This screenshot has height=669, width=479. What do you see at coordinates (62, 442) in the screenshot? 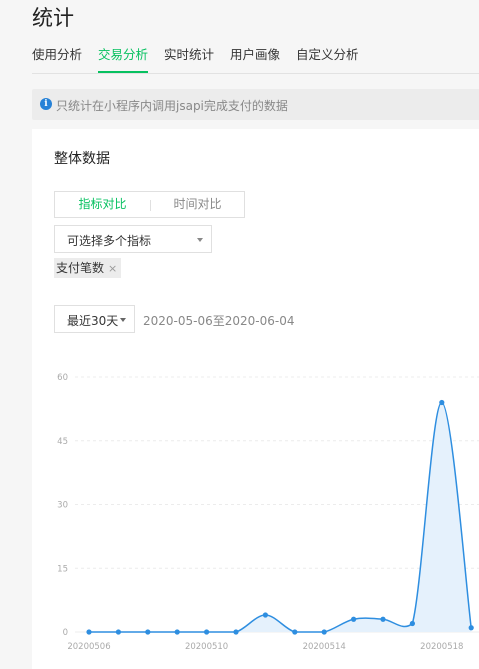
I see `y-tick-label: 45` at bounding box center [62, 442].